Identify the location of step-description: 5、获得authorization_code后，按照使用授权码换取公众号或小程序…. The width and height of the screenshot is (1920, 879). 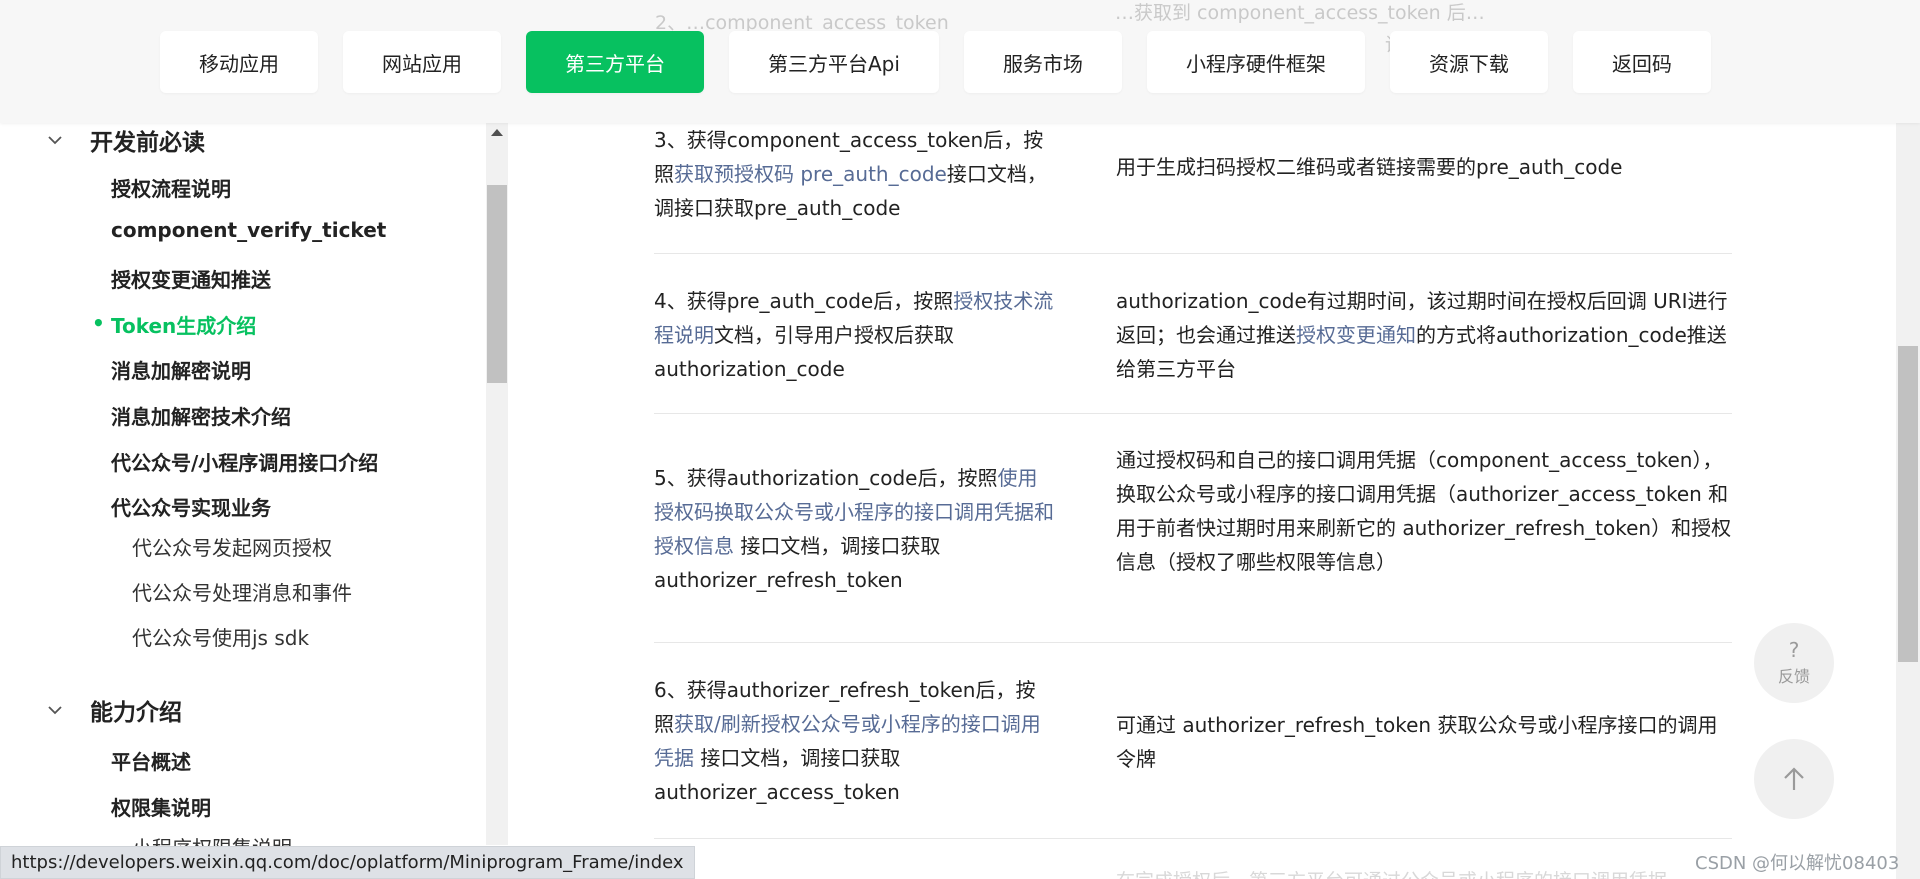
(854, 529).